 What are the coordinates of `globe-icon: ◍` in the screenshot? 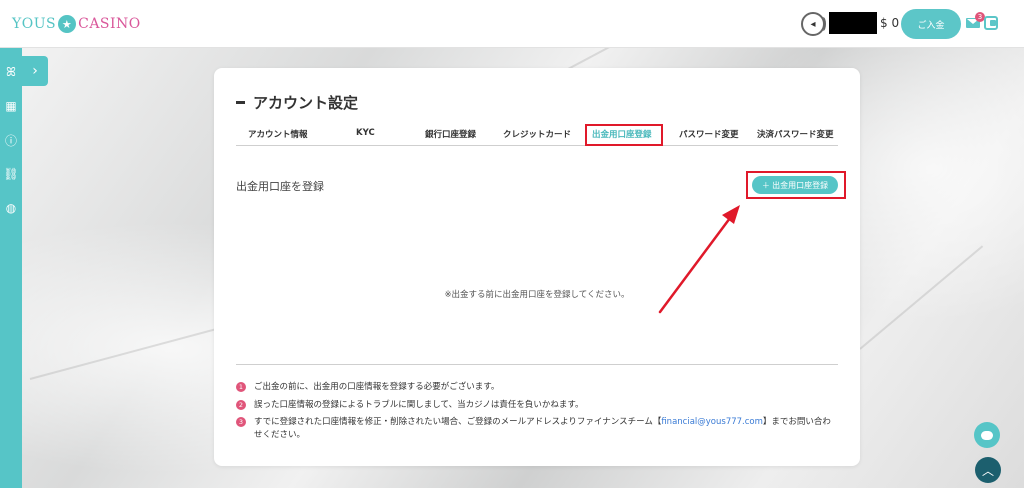 It's located at (11, 208).